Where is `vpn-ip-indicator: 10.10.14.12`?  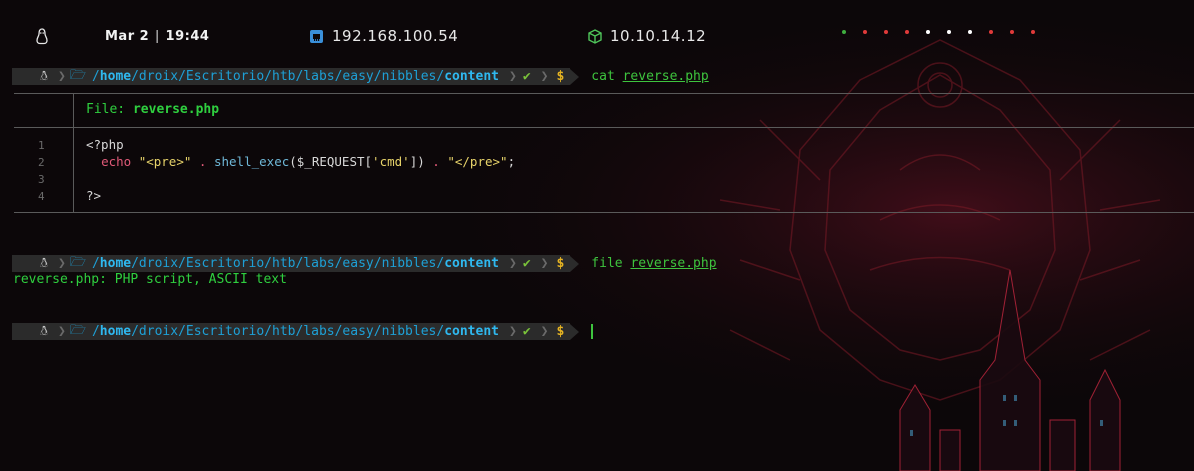 vpn-ip-indicator: 10.10.14.12 is located at coordinates (647, 36).